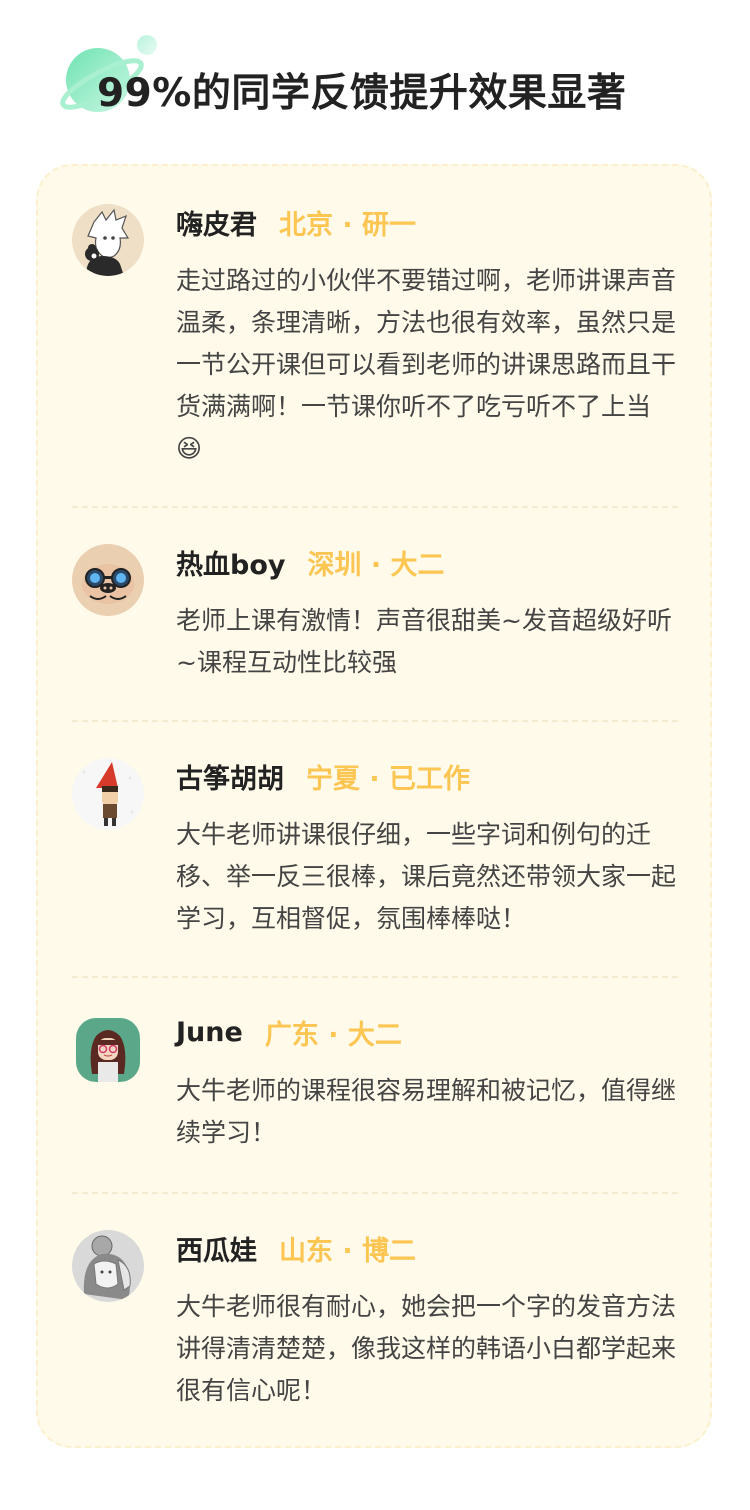 The image size is (750, 1510). I want to click on header: 99%的同学反馈提升效果显著, so click(375, 75).